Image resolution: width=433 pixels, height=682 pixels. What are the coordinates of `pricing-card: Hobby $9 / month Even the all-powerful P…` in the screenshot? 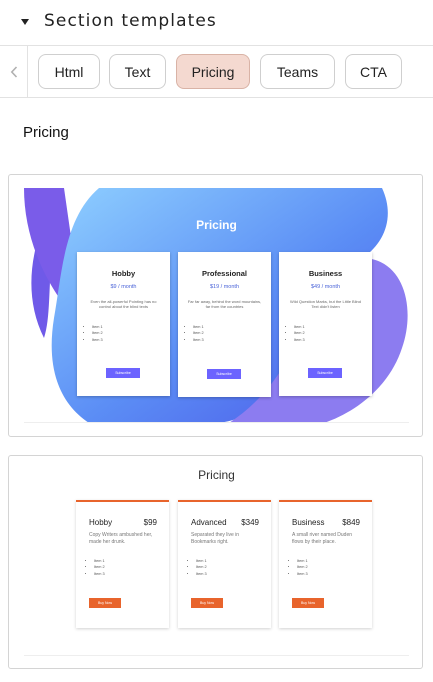 It's located at (123, 324).